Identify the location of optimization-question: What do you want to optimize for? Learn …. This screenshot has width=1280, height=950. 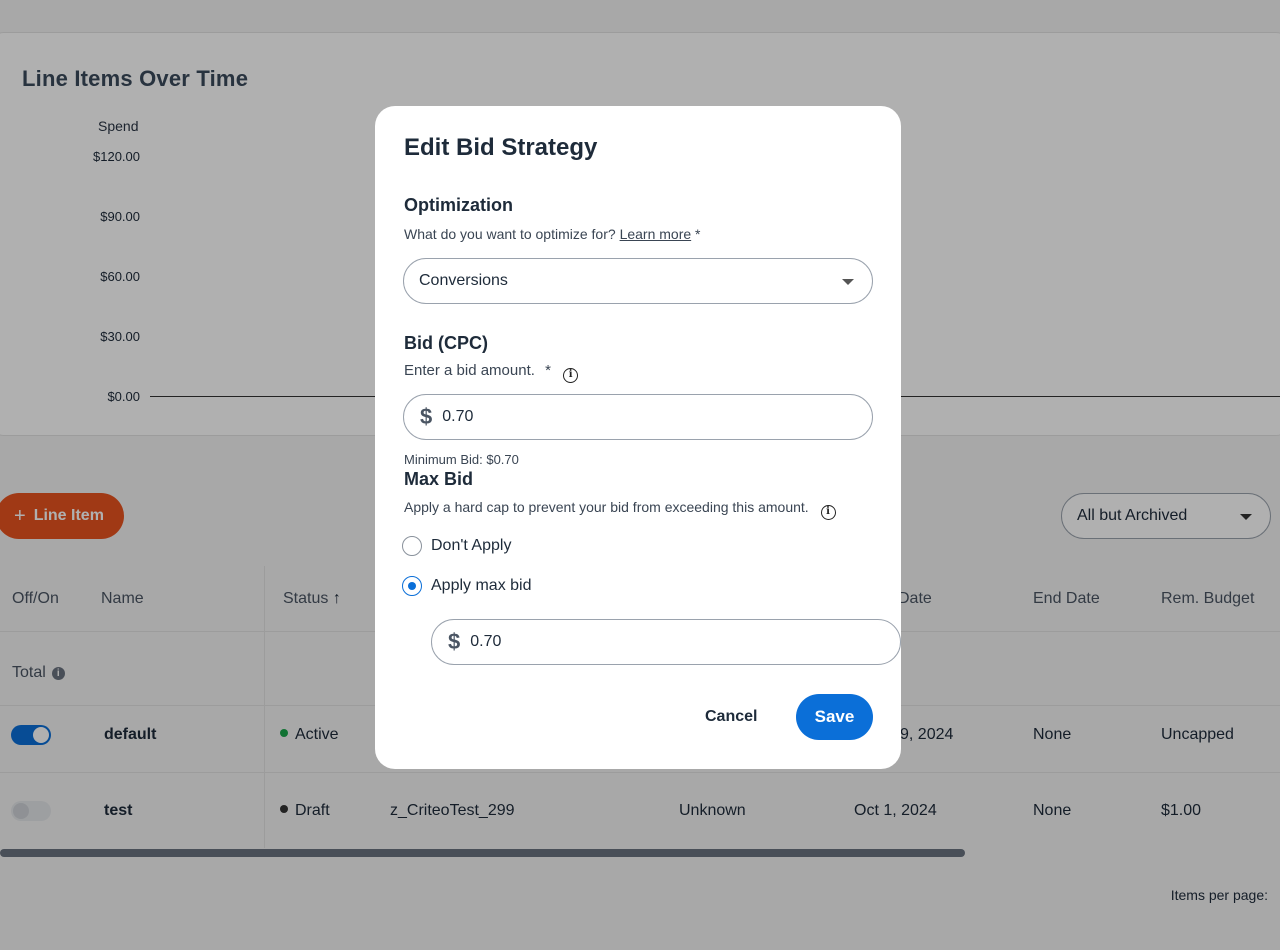
(552, 234).